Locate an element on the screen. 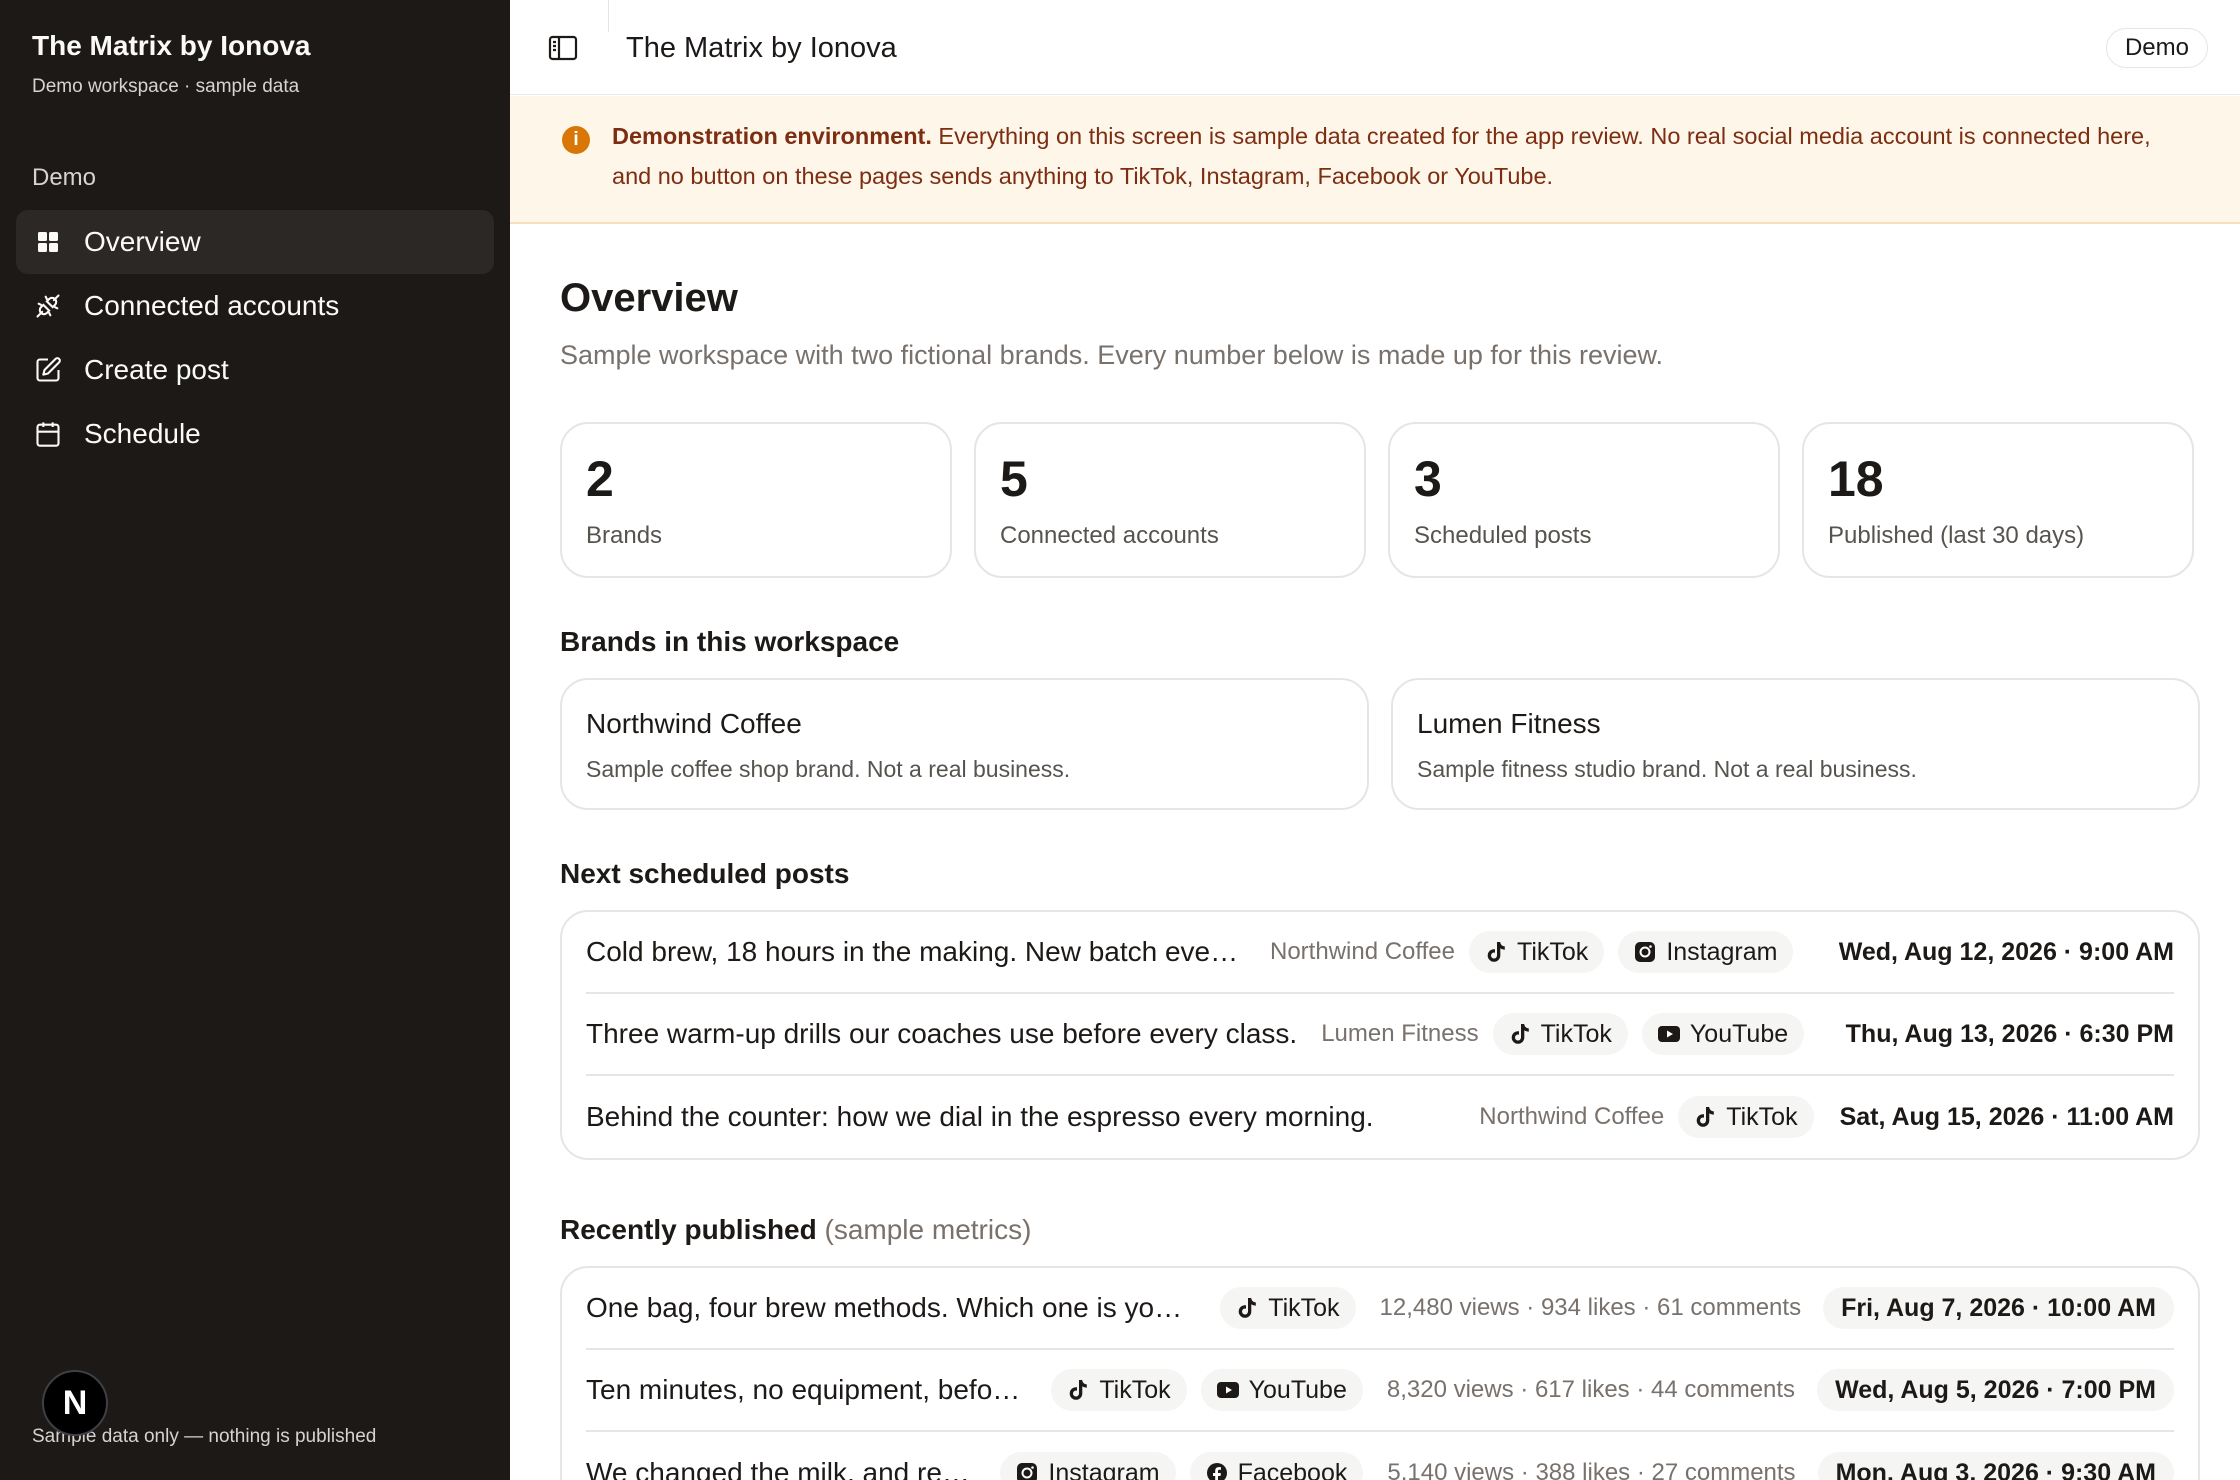 This screenshot has width=2240, height=1480. stat-card-connected-accounts: 5 Connected accounts is located at coordinates (1170, 500).